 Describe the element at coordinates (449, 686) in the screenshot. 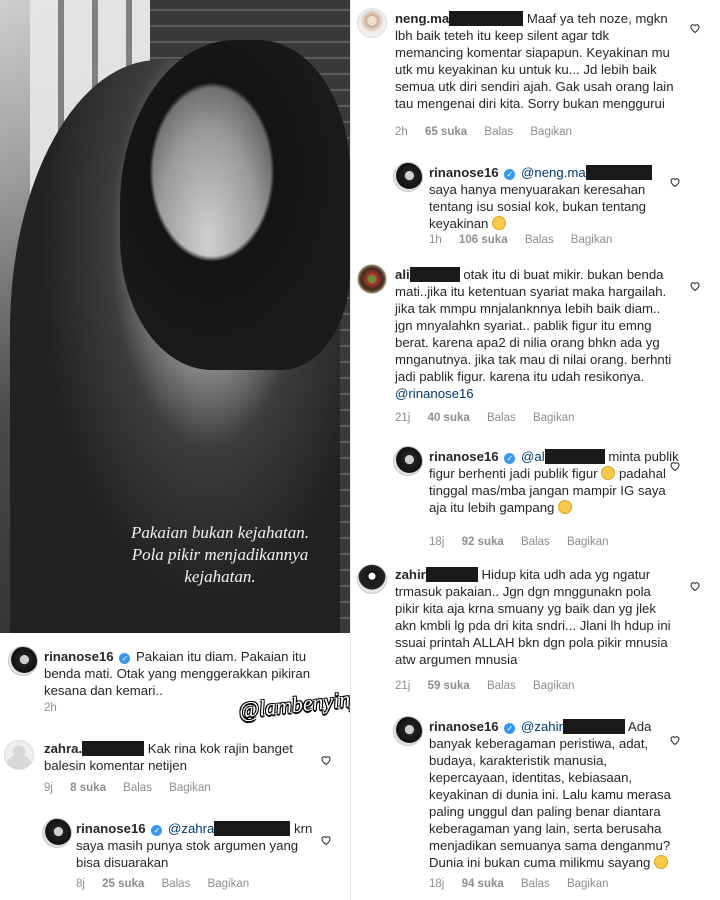

I see `like-count: 59 suka` at that location.